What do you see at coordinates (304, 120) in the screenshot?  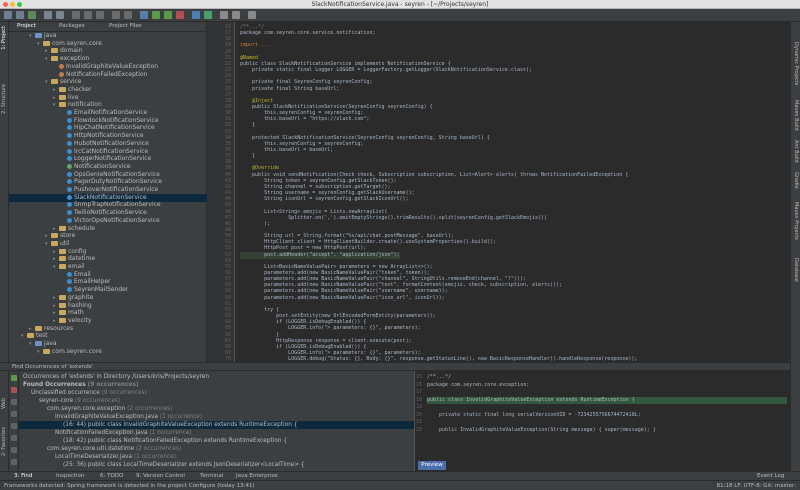 I see `code-line: this.baseUrl = "https://slack.com";` at bounding box center [304, 120].